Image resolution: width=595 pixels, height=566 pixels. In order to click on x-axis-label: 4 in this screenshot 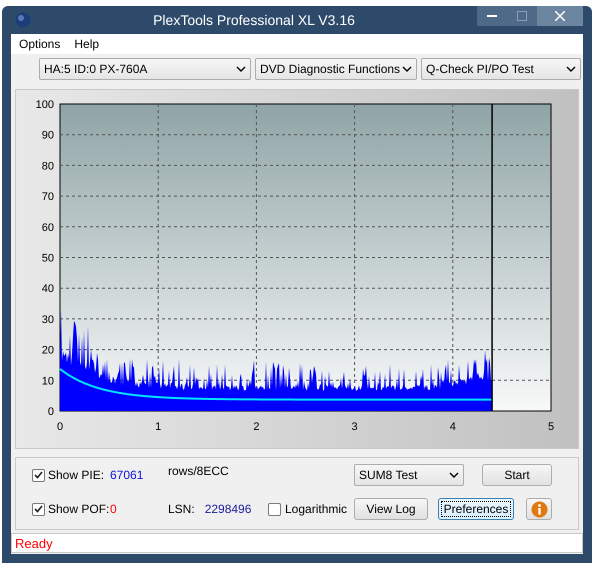, I will do `click(453, 427)`.